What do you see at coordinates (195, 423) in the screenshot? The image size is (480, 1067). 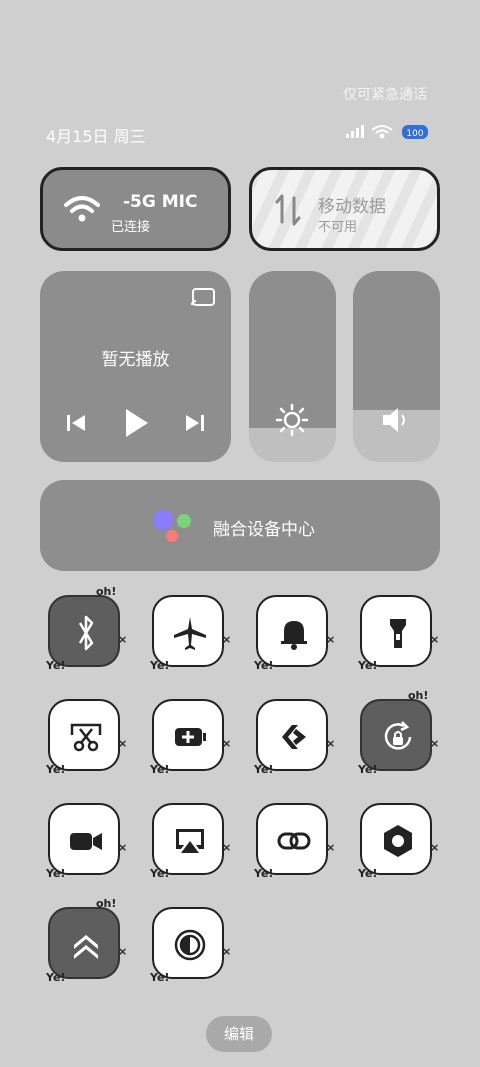 I see `next-icon` at bounding box center [195, 423].